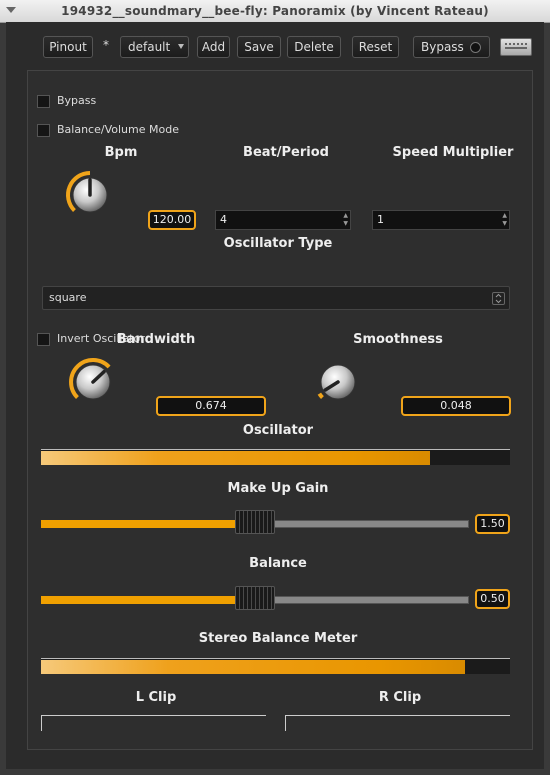  Describe the element at coordinates (453, 152) in the screenshot. I see `speed-multiplier-heading: Speed Multiplier` at that location.